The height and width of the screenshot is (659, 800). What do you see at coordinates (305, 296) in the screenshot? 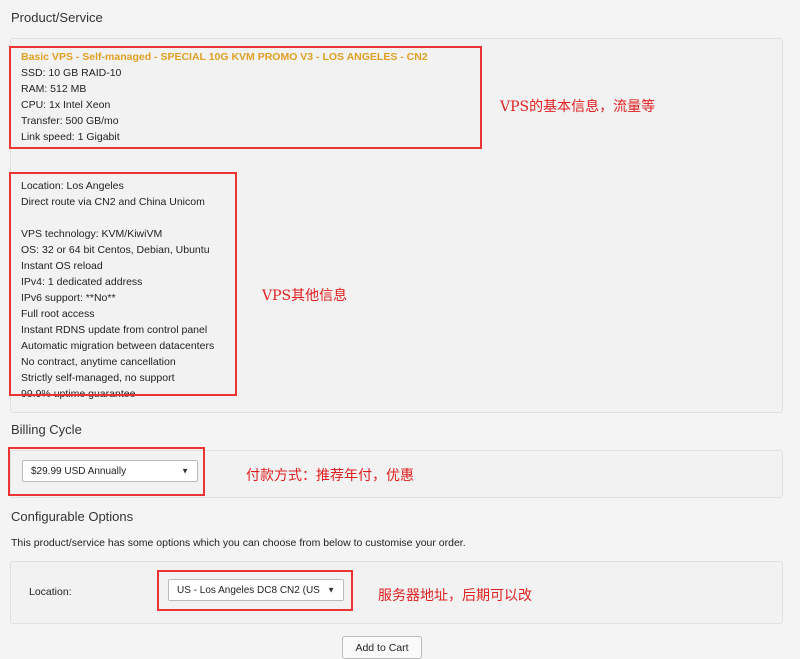
I see `other-info-annotation: VPS其他信息` at bounding box center [305, 296].